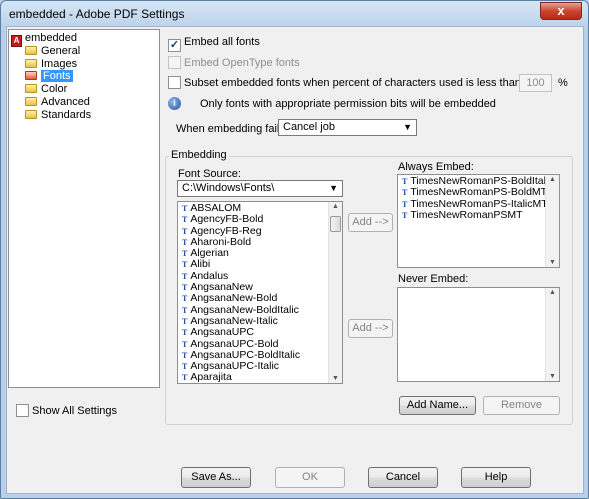 The height and width of the screenshot is (499, 589). What do you see at coordinates (227, 219) in the screenshot?
I see `font-name: AgencyFB-Bold` at bounding box center [227, 219].